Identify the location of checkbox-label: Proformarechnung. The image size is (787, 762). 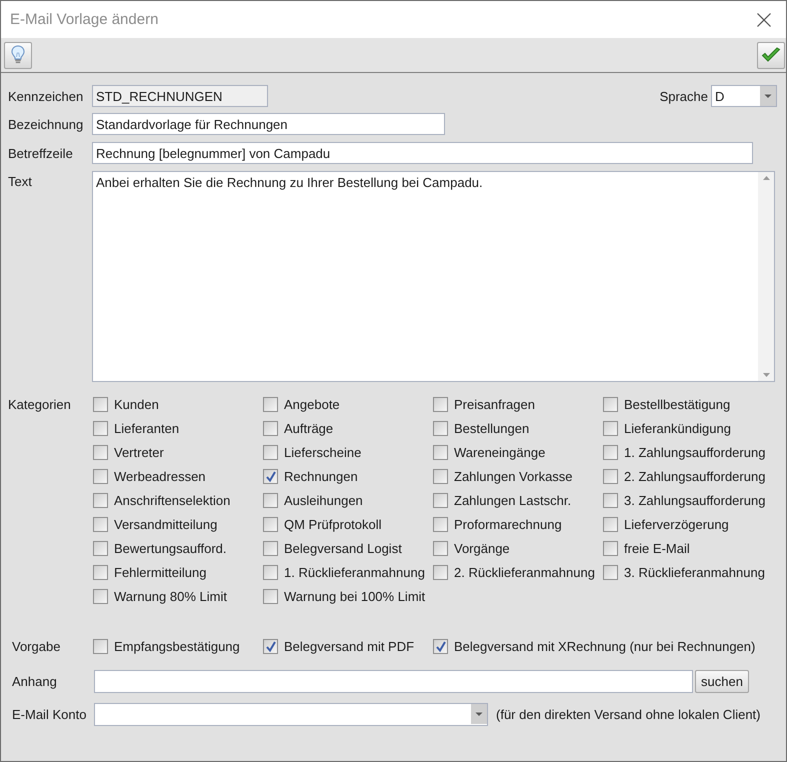
(508, 524).